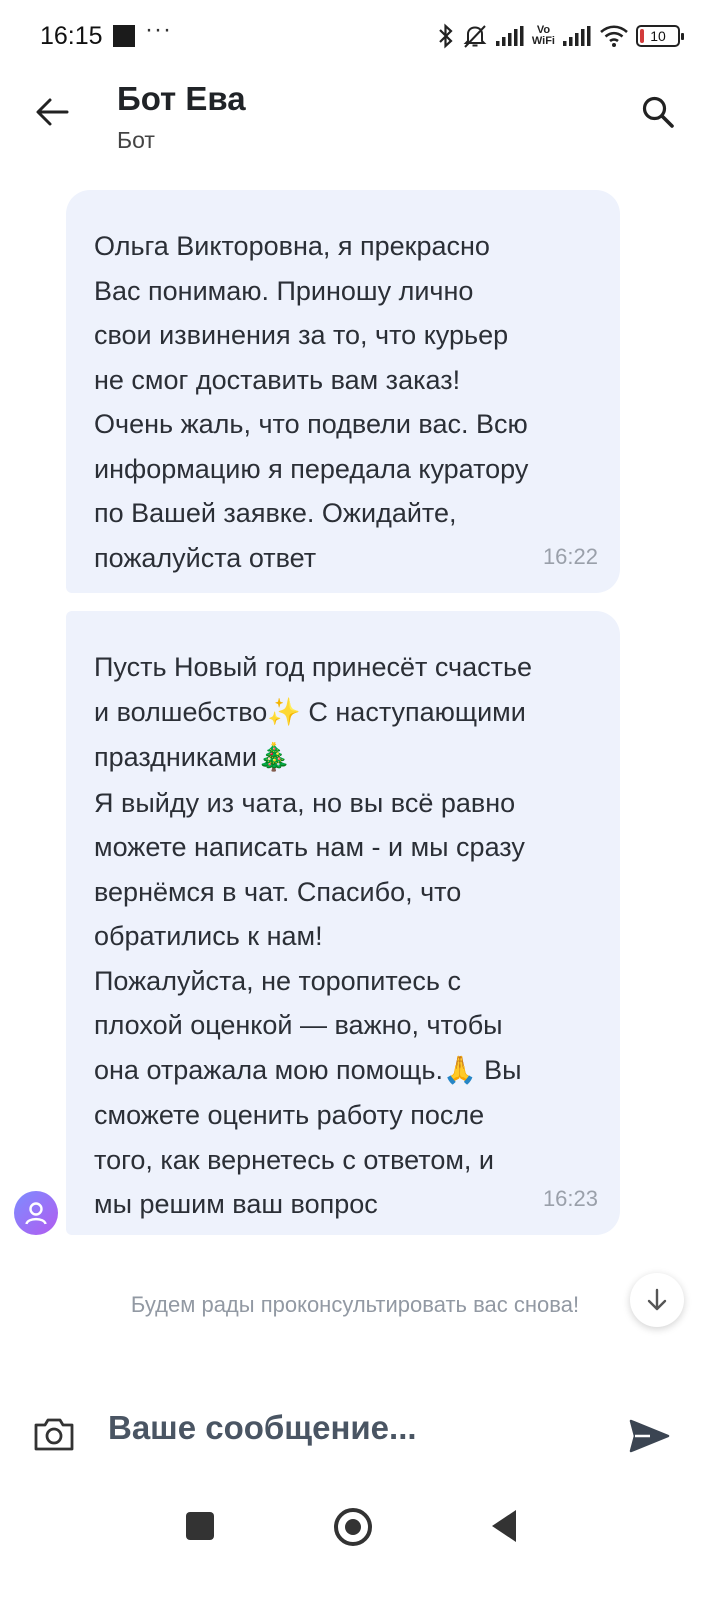  I want to click on search-button, so click(658, 112).